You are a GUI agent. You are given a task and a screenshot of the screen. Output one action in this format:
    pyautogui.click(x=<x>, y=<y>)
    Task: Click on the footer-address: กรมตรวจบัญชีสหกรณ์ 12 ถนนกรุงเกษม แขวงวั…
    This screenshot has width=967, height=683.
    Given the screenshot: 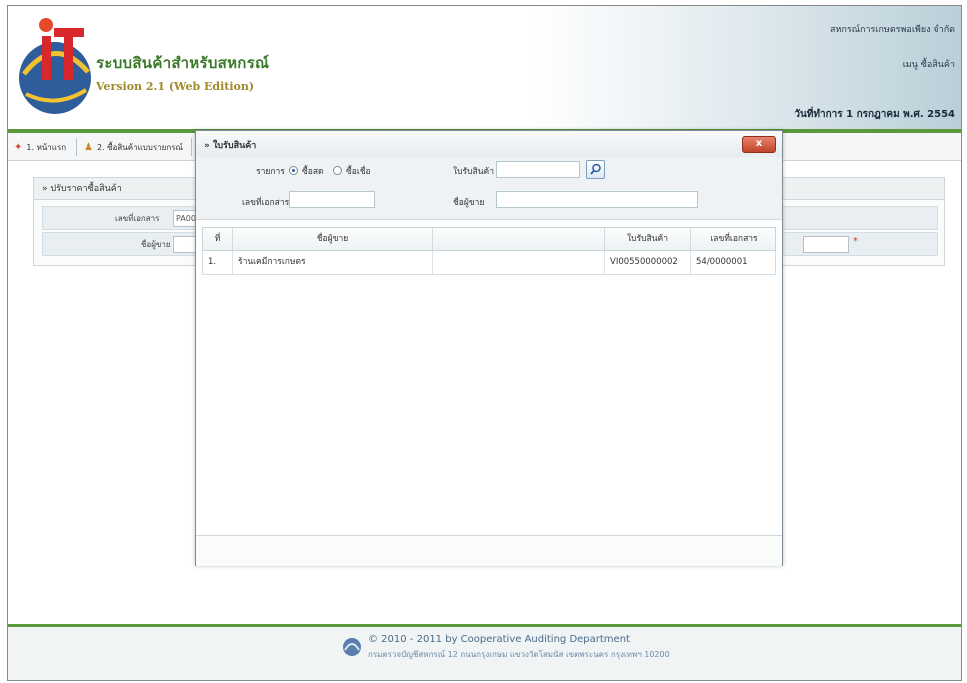 What is the action you would take?
    pyautogui.click(x=519, y=654)
    